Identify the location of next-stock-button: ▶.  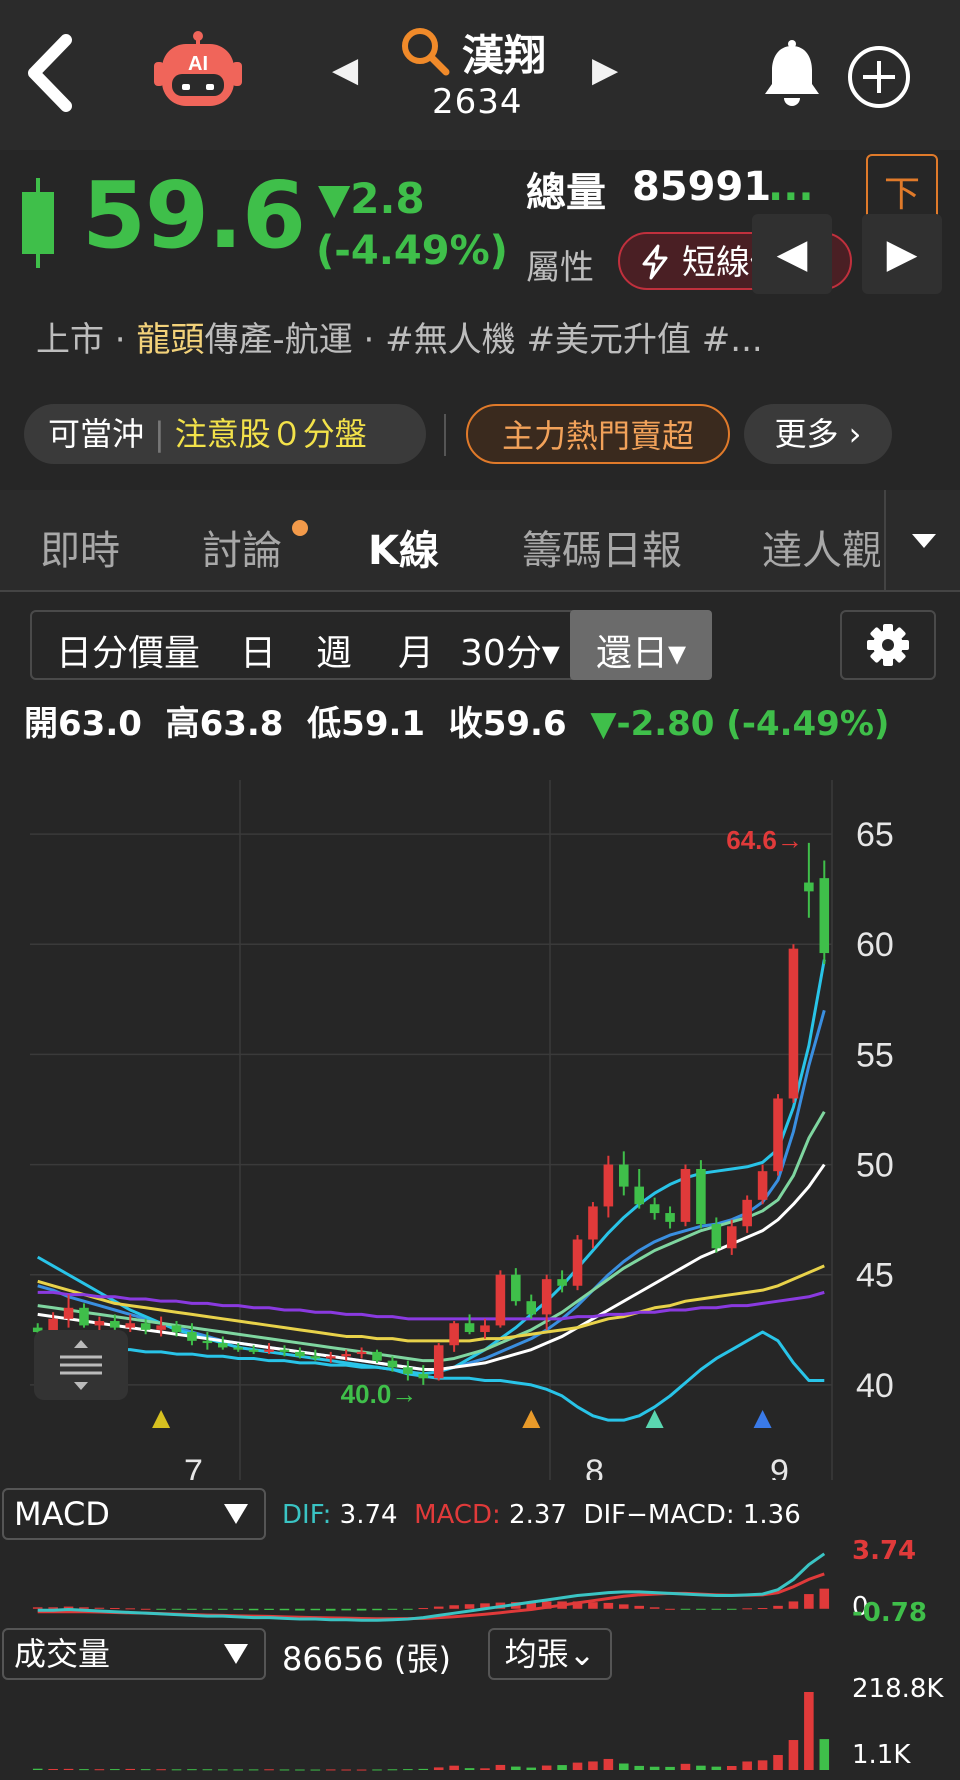
(605, 70).